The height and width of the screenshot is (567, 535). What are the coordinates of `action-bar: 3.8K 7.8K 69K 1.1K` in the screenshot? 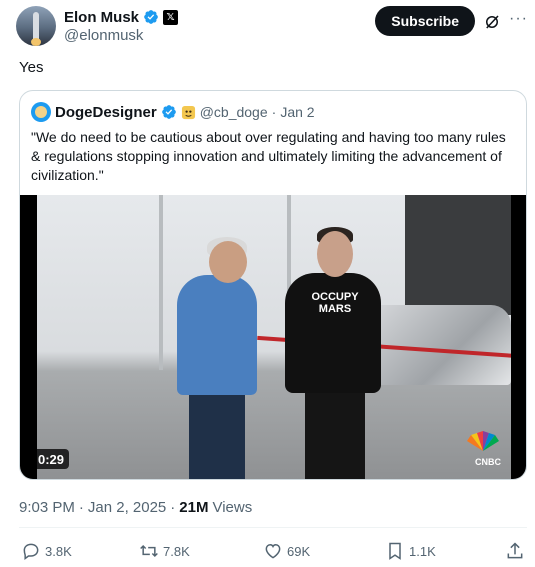 It's located at (273, 551).